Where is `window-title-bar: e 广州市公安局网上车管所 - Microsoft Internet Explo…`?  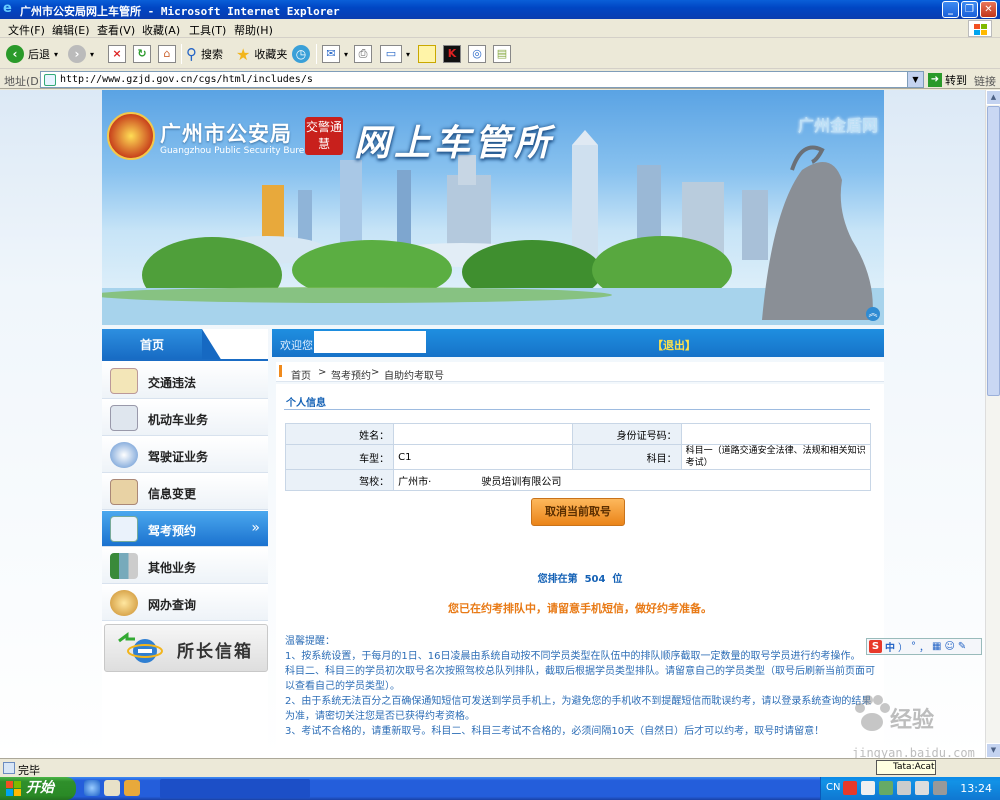
window-title-bar: e 广州市公安局网上车管所 - Microsoft Internet Explo… is located at coordinates (500, 9).